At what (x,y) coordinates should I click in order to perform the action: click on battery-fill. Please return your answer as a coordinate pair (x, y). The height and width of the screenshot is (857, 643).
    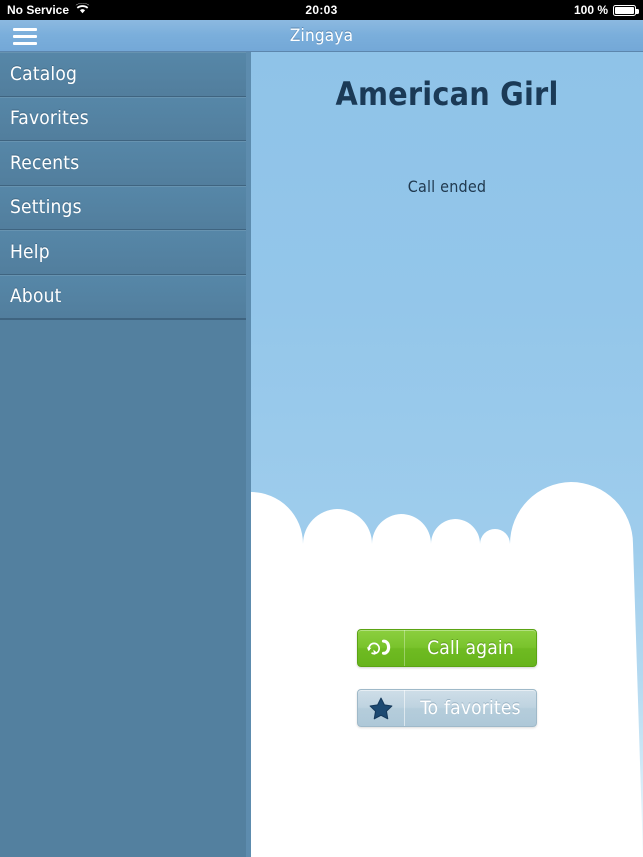
    Looking at the image, I should click on (624, 10).